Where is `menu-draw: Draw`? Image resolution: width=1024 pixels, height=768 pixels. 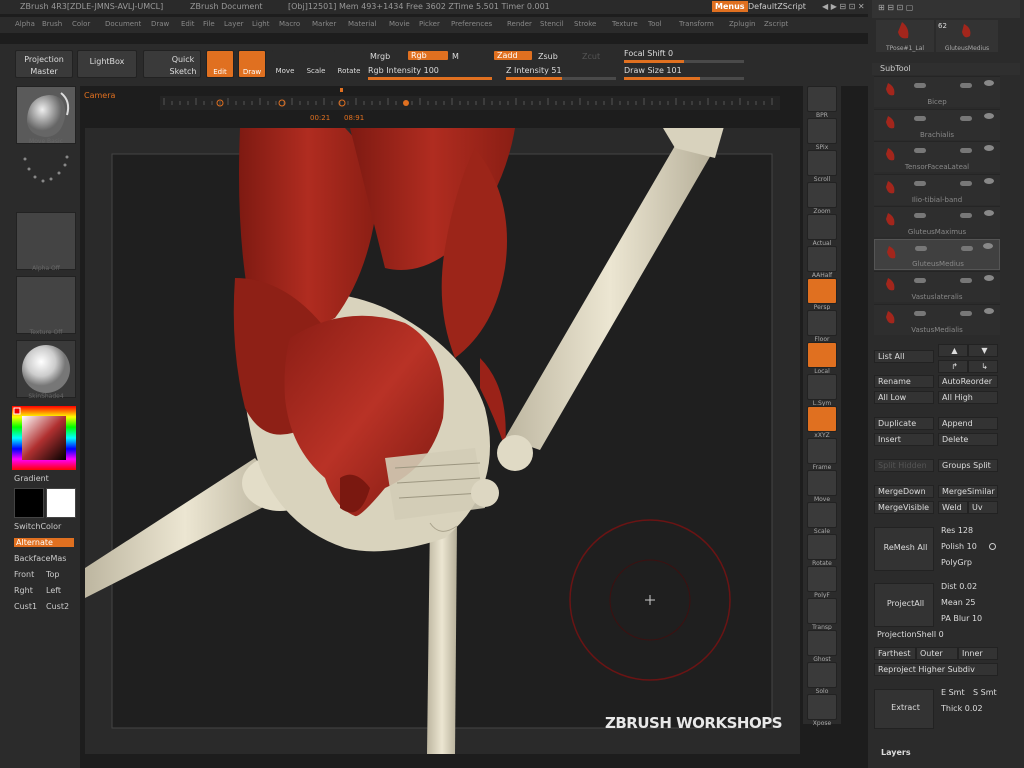 menu-draw: Draw is located at coordinates (160, 24).